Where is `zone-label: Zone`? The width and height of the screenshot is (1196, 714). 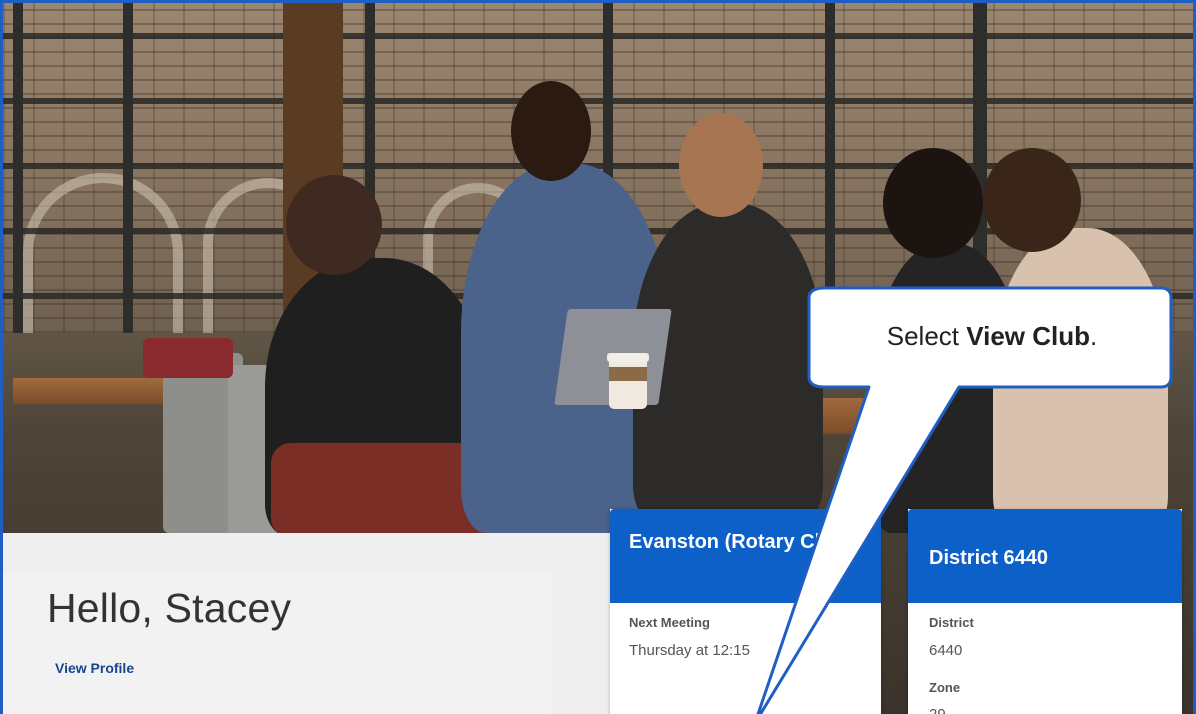
zone-label: Zone is located at coordinates (945, 687).